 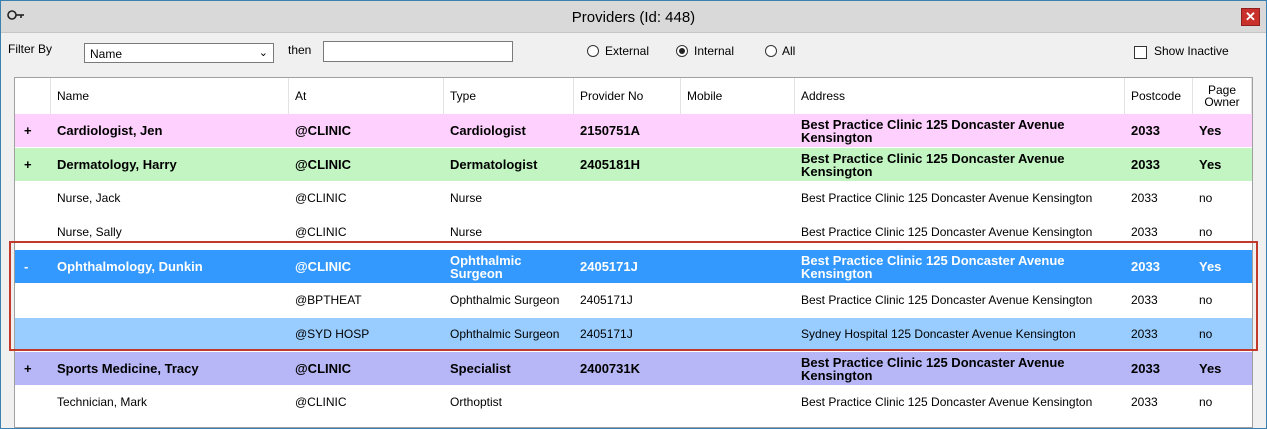 I want to click on close-icon: ✕, so click(x=1250, y=16).